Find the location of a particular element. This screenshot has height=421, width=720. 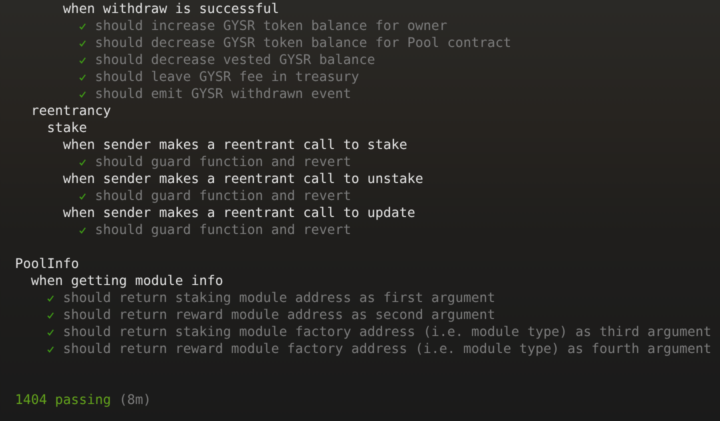

suite-title: PoolInfo is located at coordinates (47, 264).